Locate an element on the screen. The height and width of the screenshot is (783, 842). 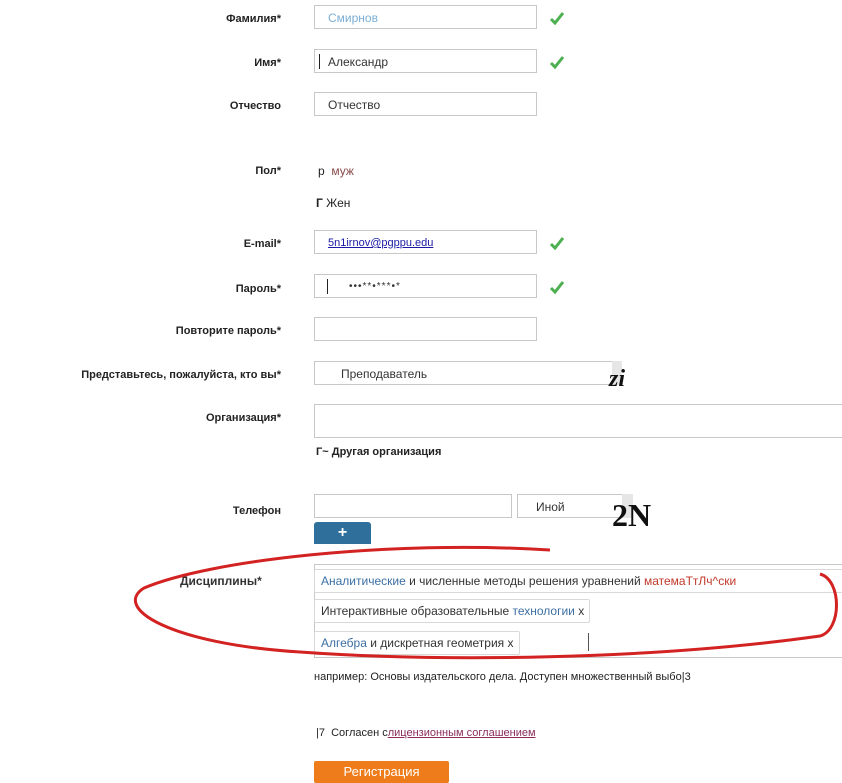
role-select: Преподаватель is located at coordinates (468, 373).